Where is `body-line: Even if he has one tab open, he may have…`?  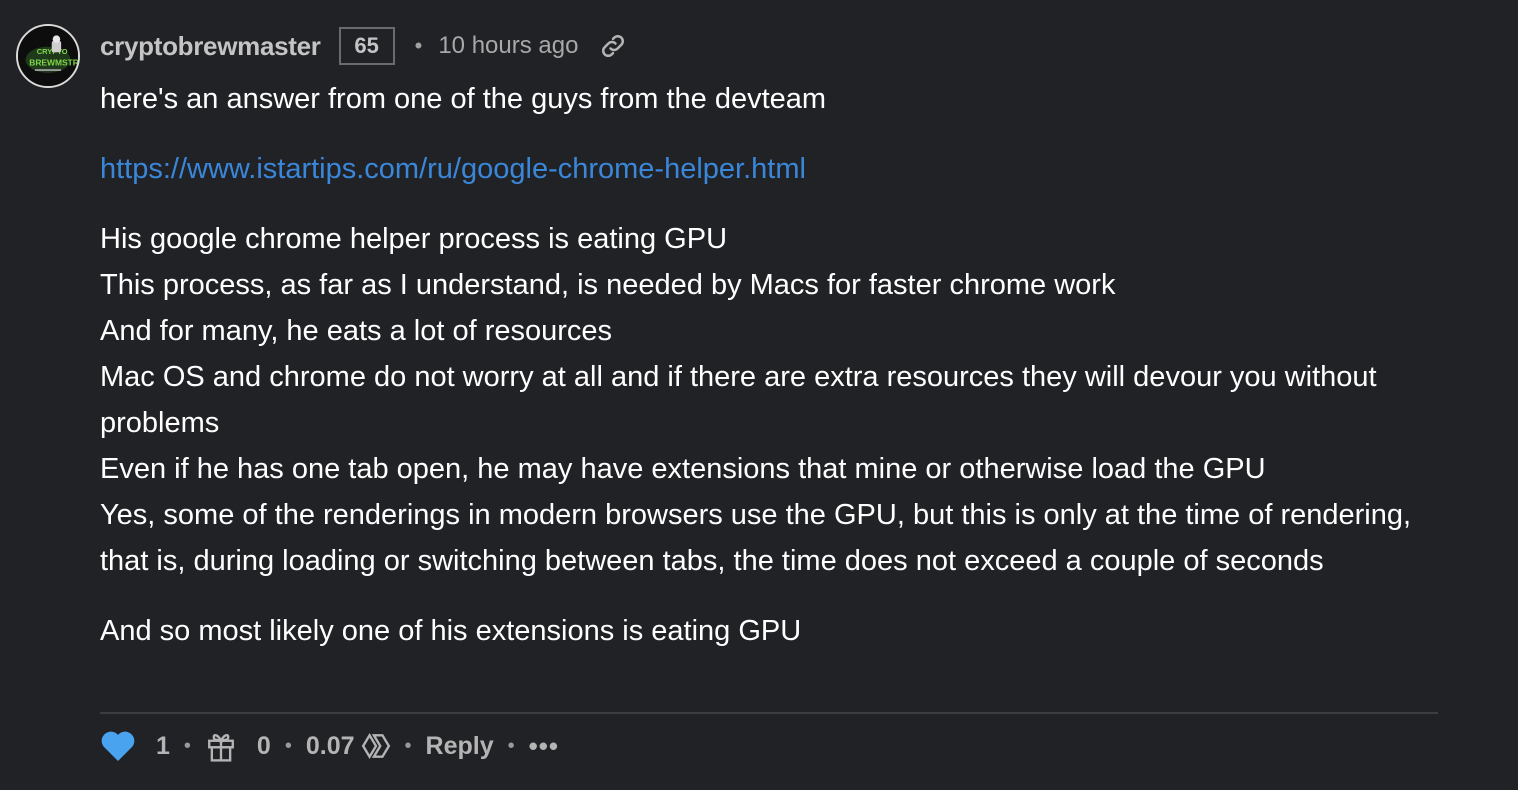 body-line: Even if he has one tab open, he may have… is located at coordinates (683, 469).